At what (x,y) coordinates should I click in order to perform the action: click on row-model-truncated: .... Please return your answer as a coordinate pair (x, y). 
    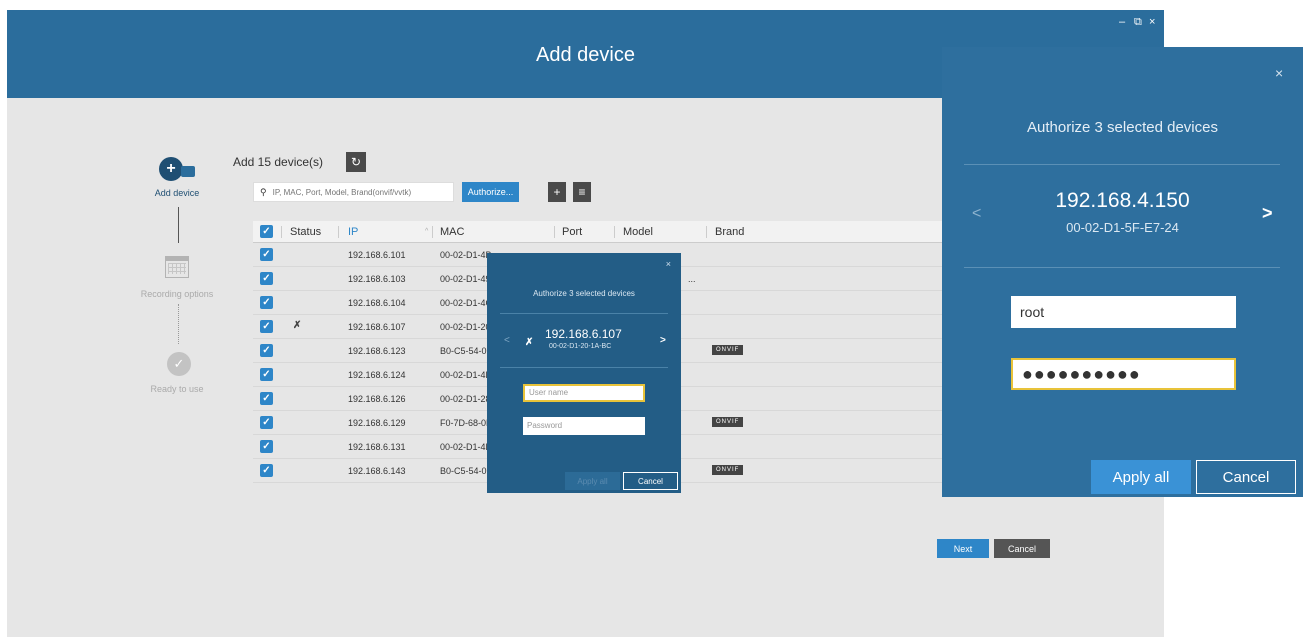
    Looking at the image, I should click on (692, 279).